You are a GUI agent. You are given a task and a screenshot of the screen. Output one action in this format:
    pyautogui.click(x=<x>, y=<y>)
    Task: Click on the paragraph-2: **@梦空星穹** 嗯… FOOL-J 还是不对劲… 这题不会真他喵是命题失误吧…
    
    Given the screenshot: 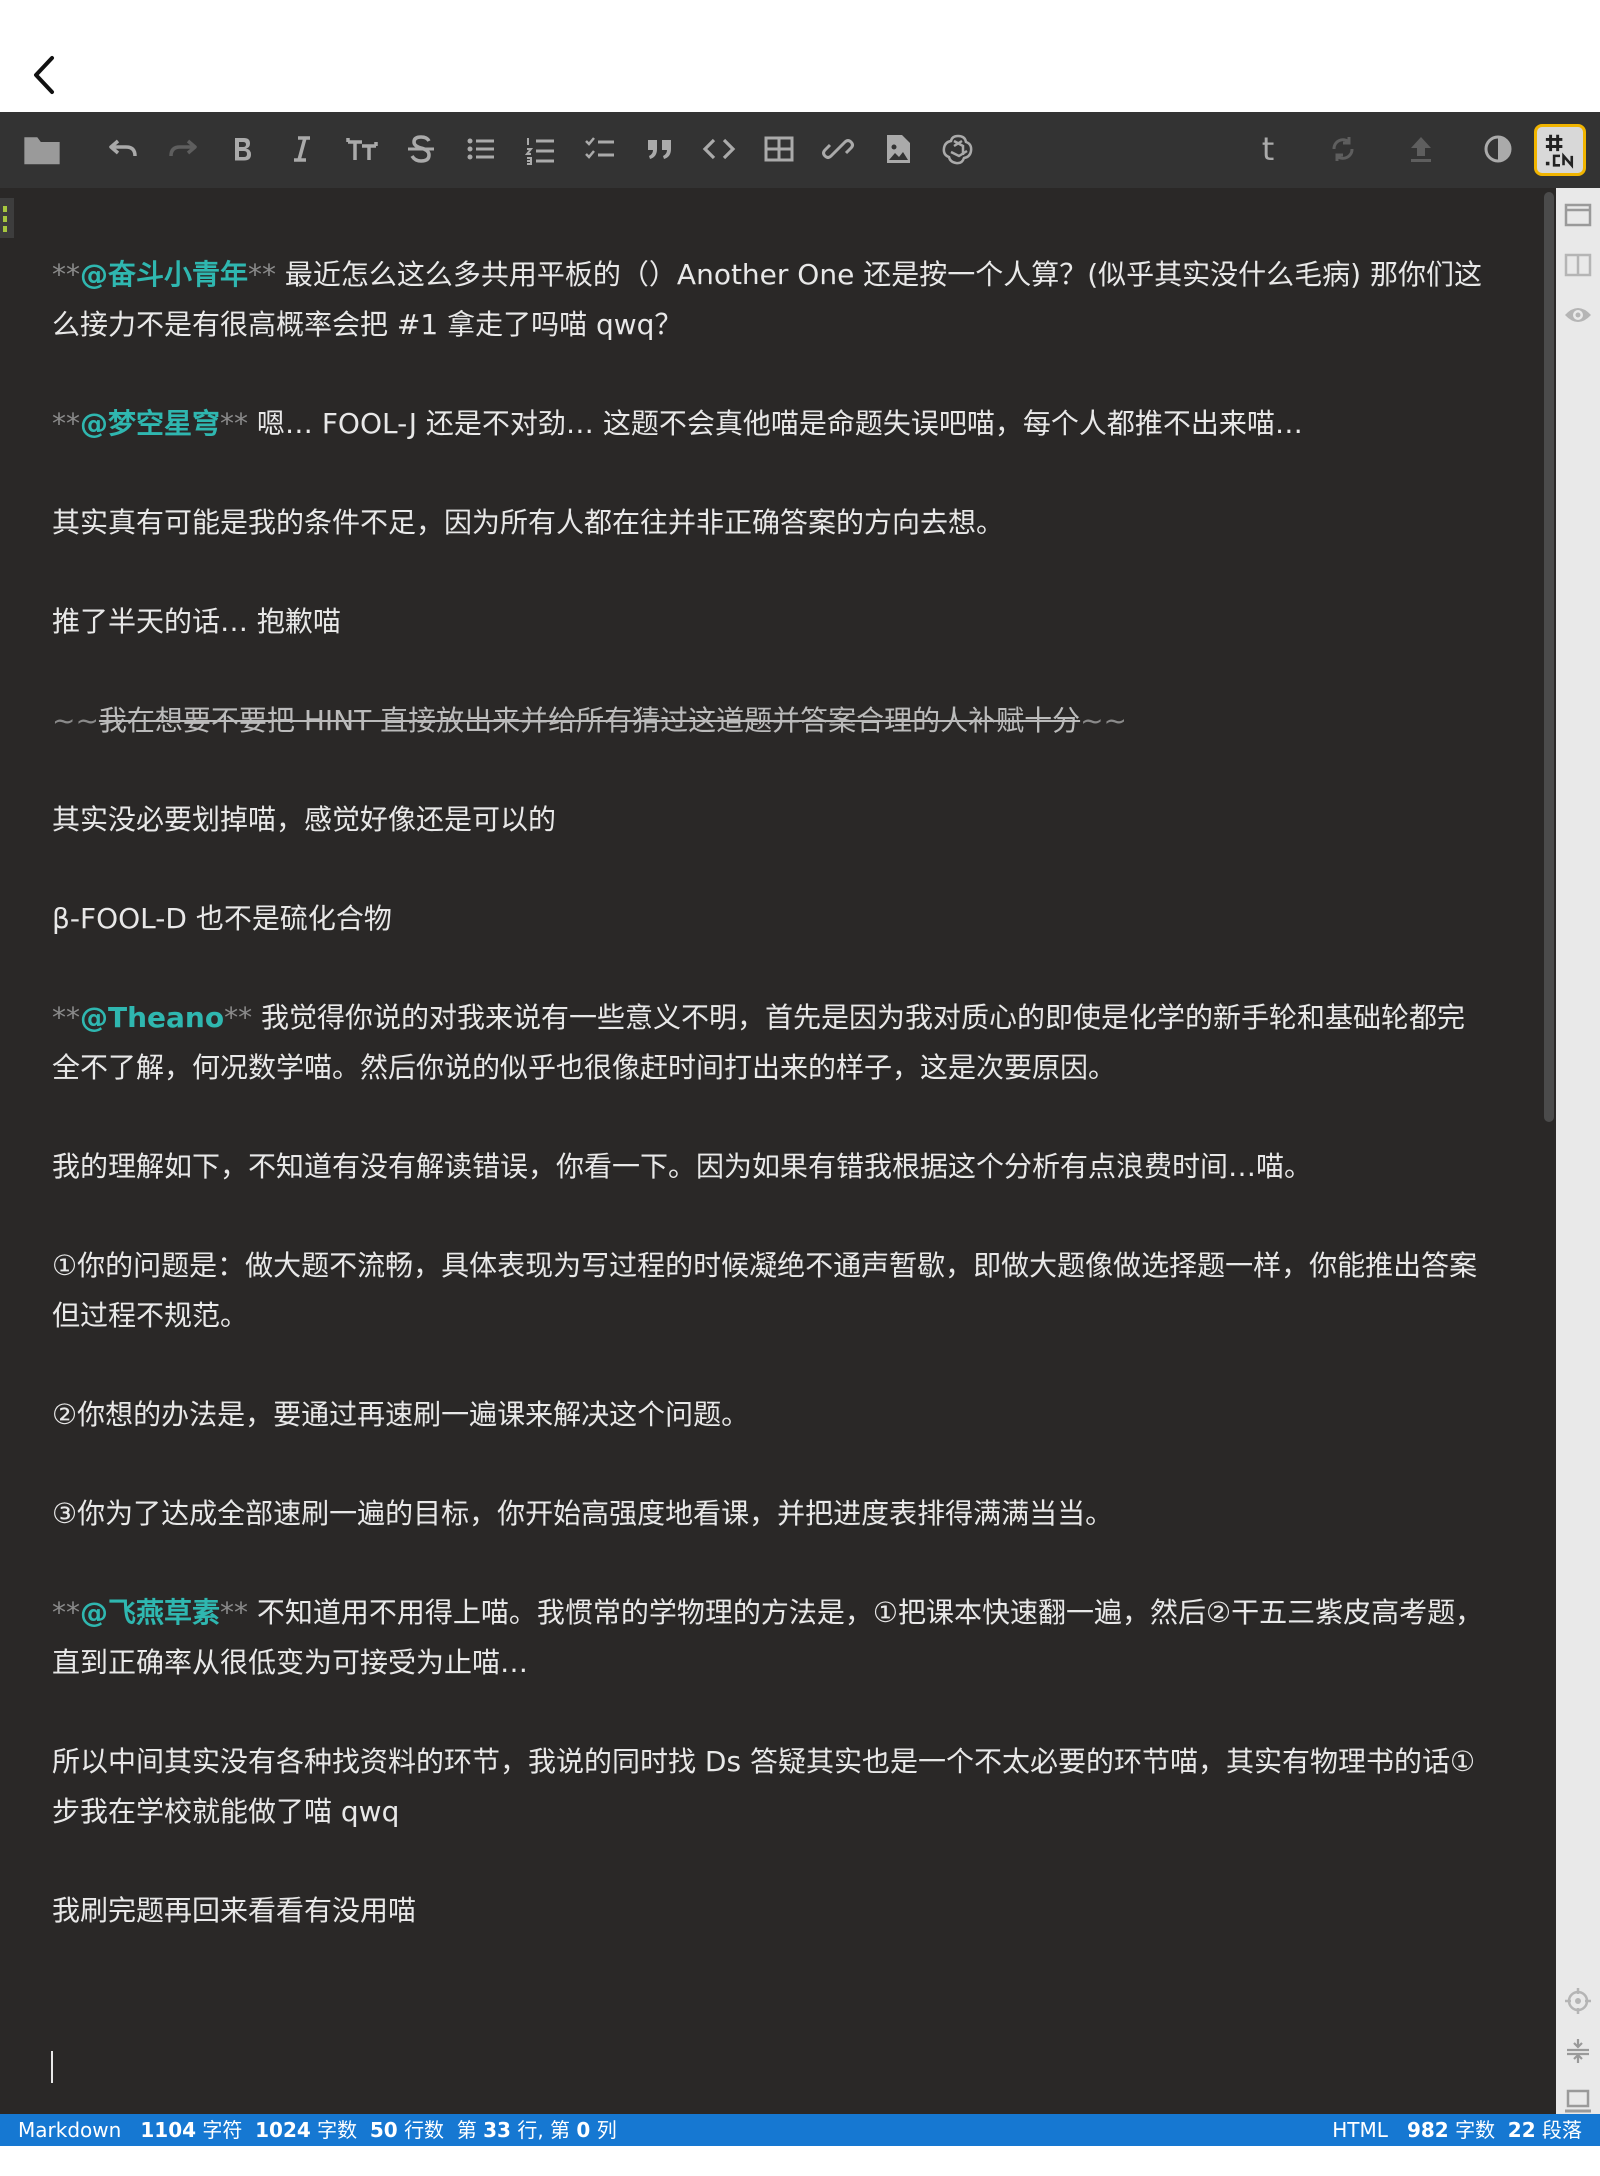 What is the action you would take?
    pyautogui.click(x=772, y=424)
    